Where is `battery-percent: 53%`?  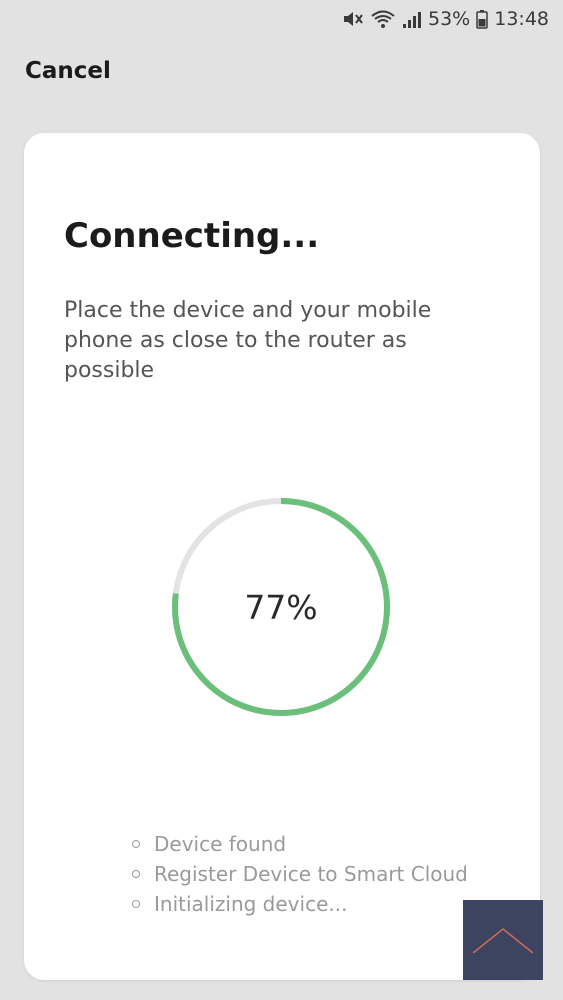 battery-percent: 53% is located at coordinates (449, 19).